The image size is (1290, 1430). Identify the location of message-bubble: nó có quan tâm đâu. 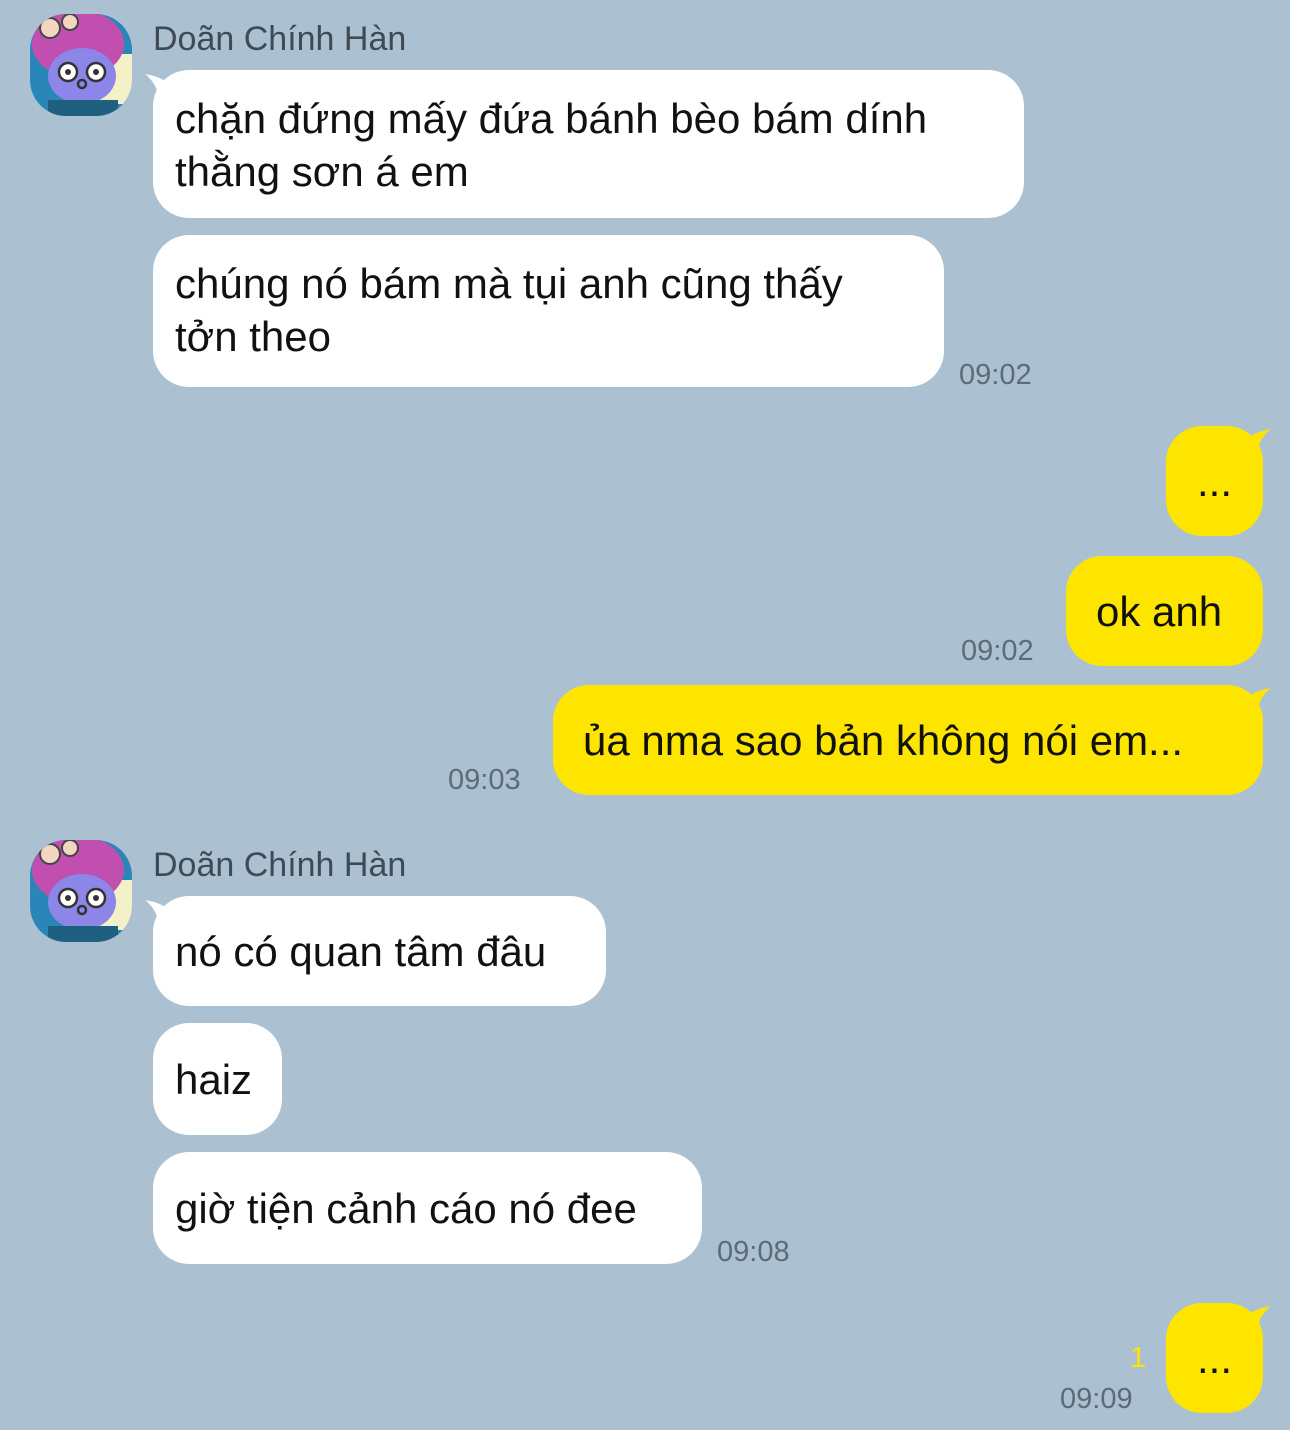
(379, 951).